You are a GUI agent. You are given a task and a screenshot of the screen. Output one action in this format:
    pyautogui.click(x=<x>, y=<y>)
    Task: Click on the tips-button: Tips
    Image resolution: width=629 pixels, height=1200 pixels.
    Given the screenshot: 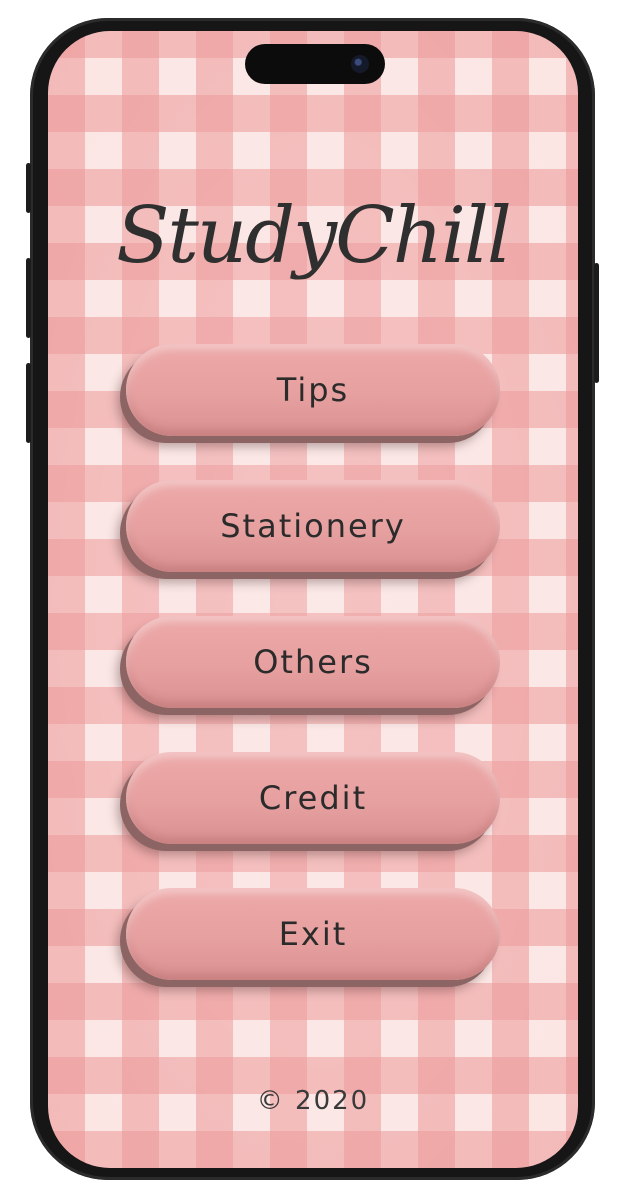 What is the action you would take?
    pyautogui.click(x=313, y=390)
    